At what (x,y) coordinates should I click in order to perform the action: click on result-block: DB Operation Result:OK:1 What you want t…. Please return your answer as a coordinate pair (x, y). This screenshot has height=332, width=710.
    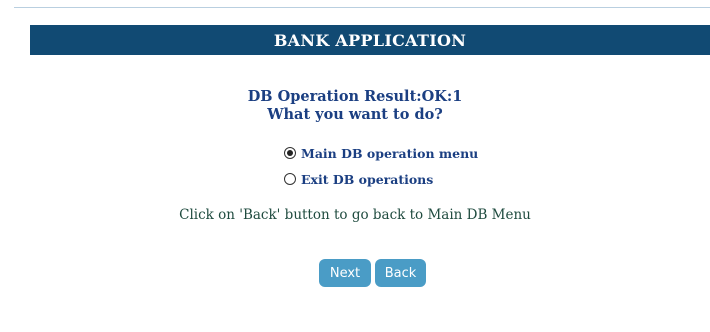
    Looking at the image, I should click on (355, 106).